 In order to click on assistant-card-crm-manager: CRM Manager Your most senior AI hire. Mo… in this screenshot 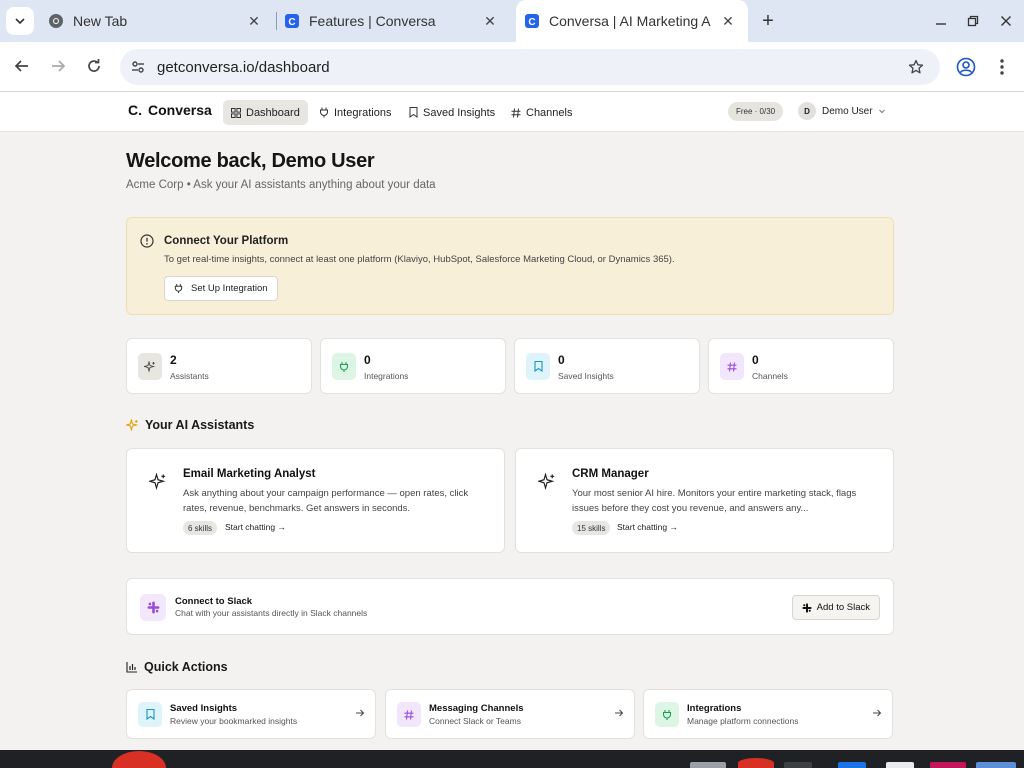, I will do `click(704, 500)`.